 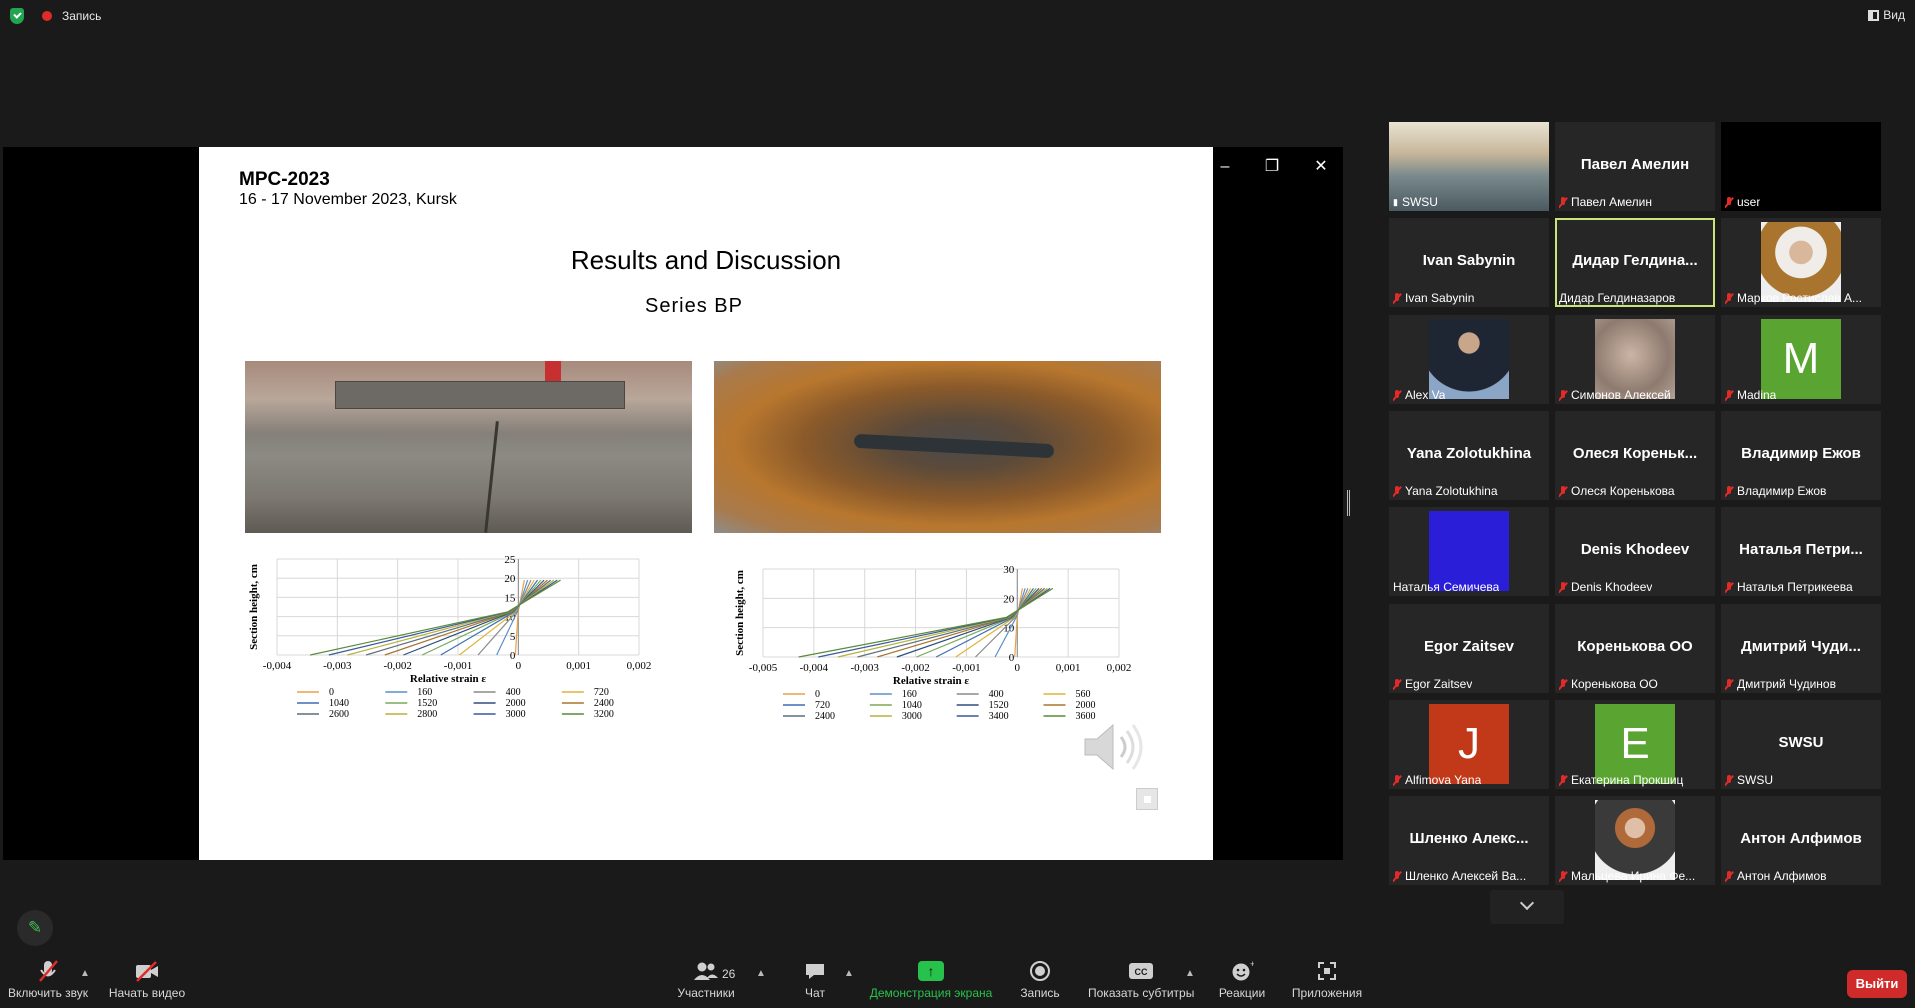 I want to click on participant-name: Denis Khodeev, so click(x=1612, y=587).